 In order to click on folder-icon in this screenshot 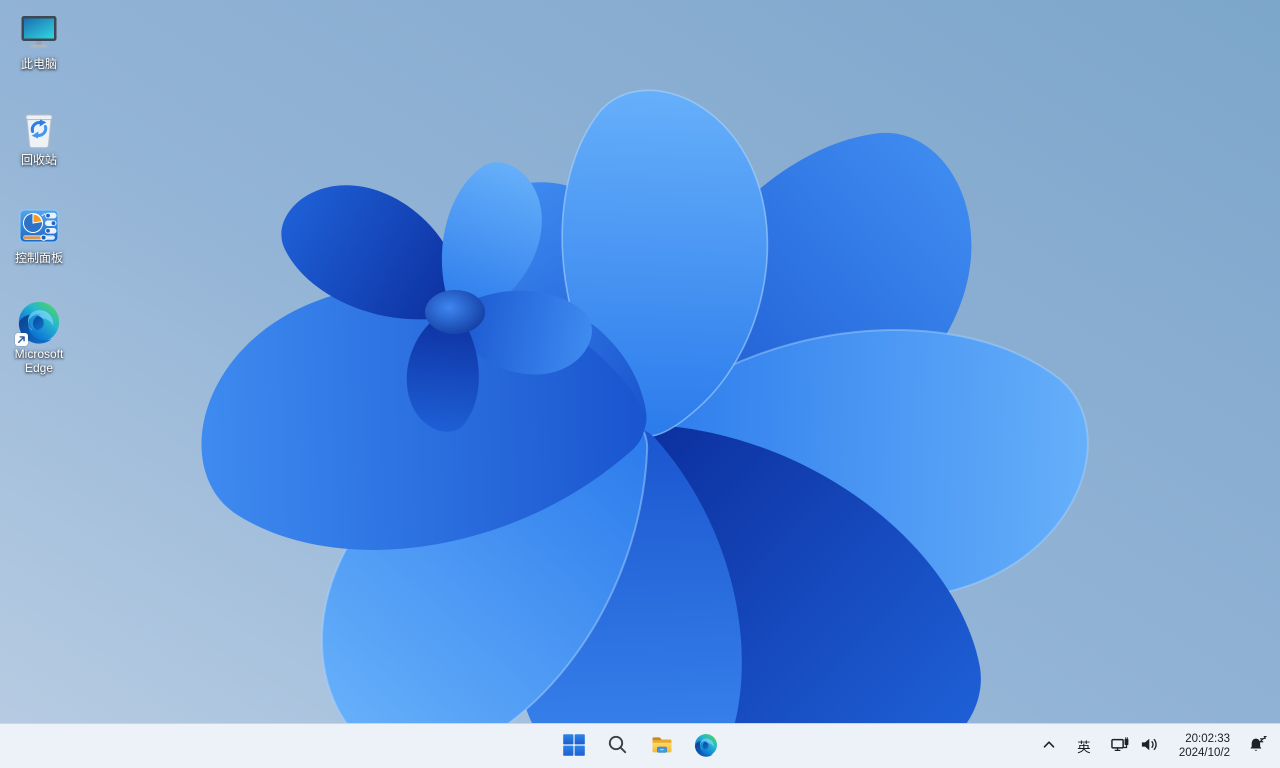, I will do `click(662, 746)`.